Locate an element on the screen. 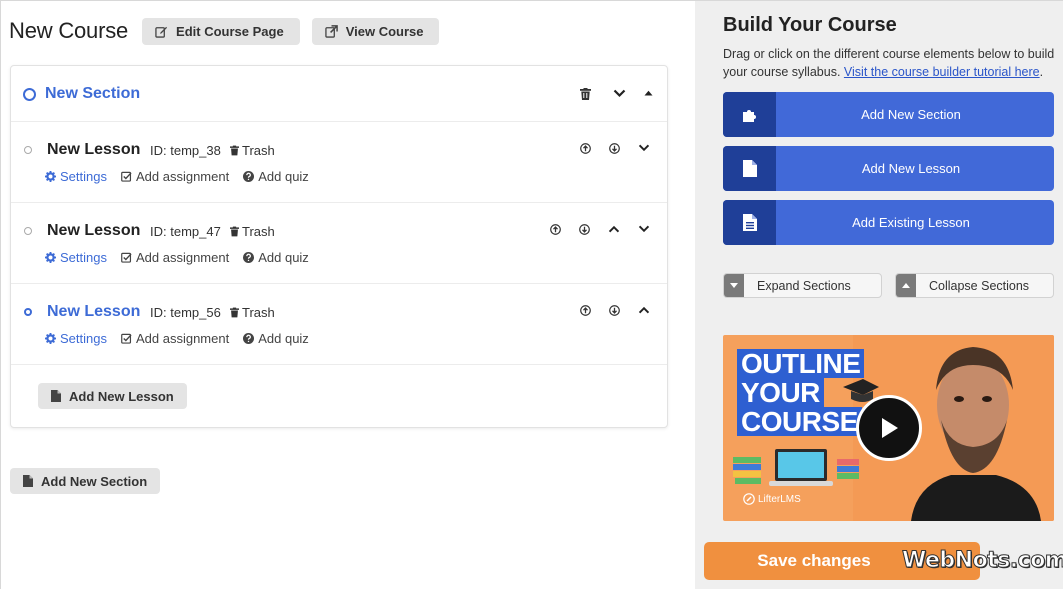 This screenshot has width=1063, height=589. puzzle-icon is located at coordinates (749, 114).